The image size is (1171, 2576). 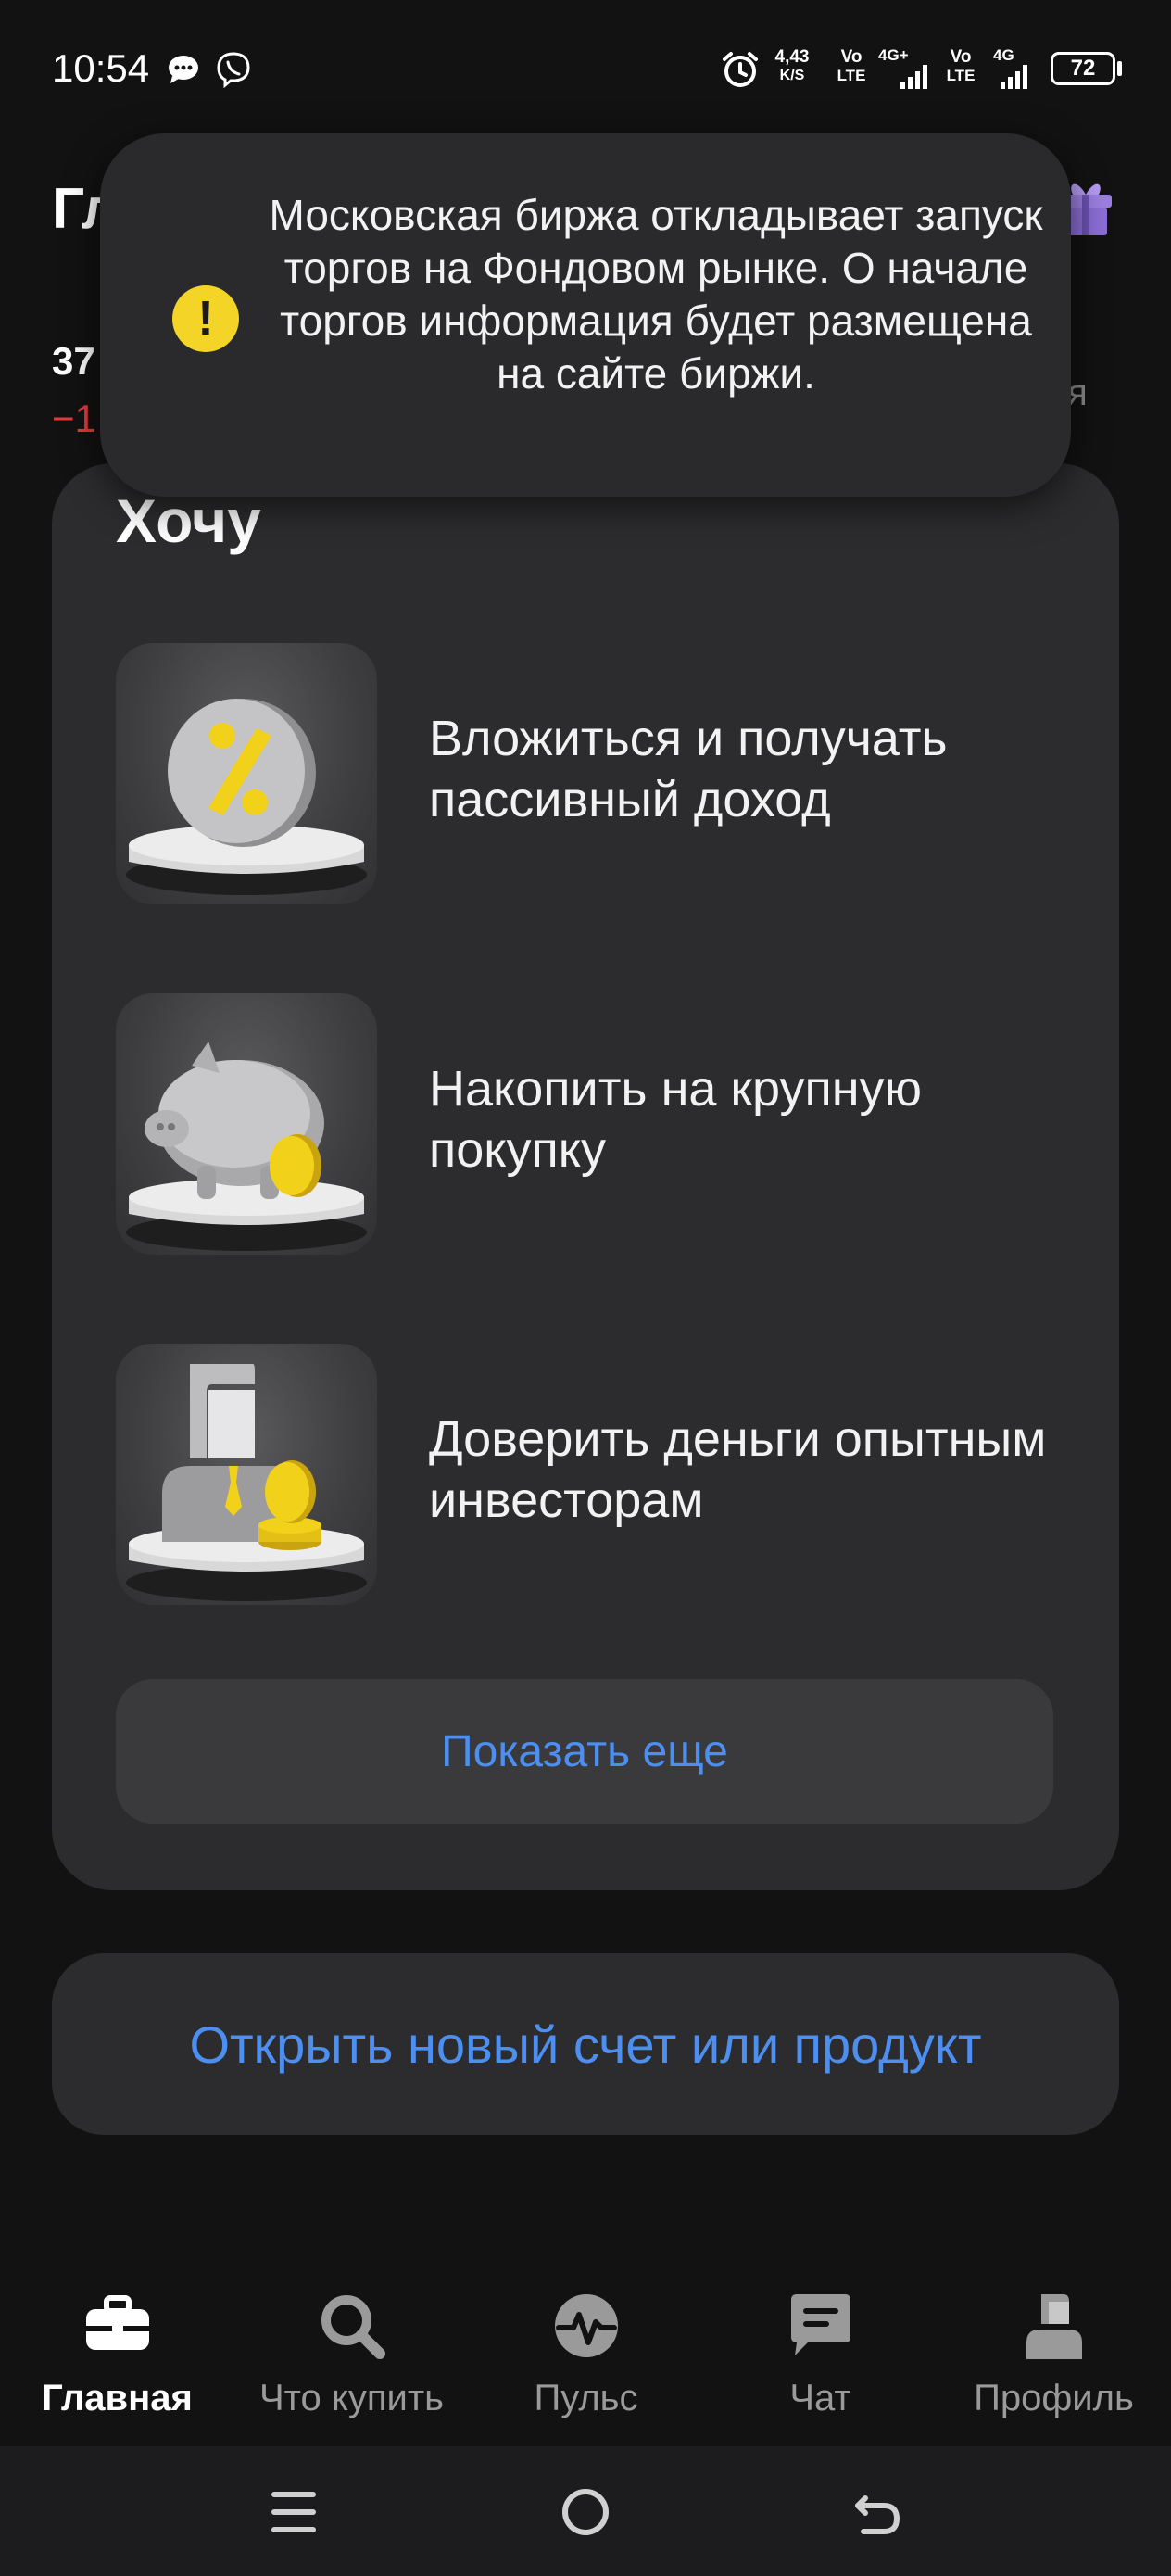 I want to click on want-item-passive-income: Вложиться и получать пассивный доход, so click(x=607, y=773).